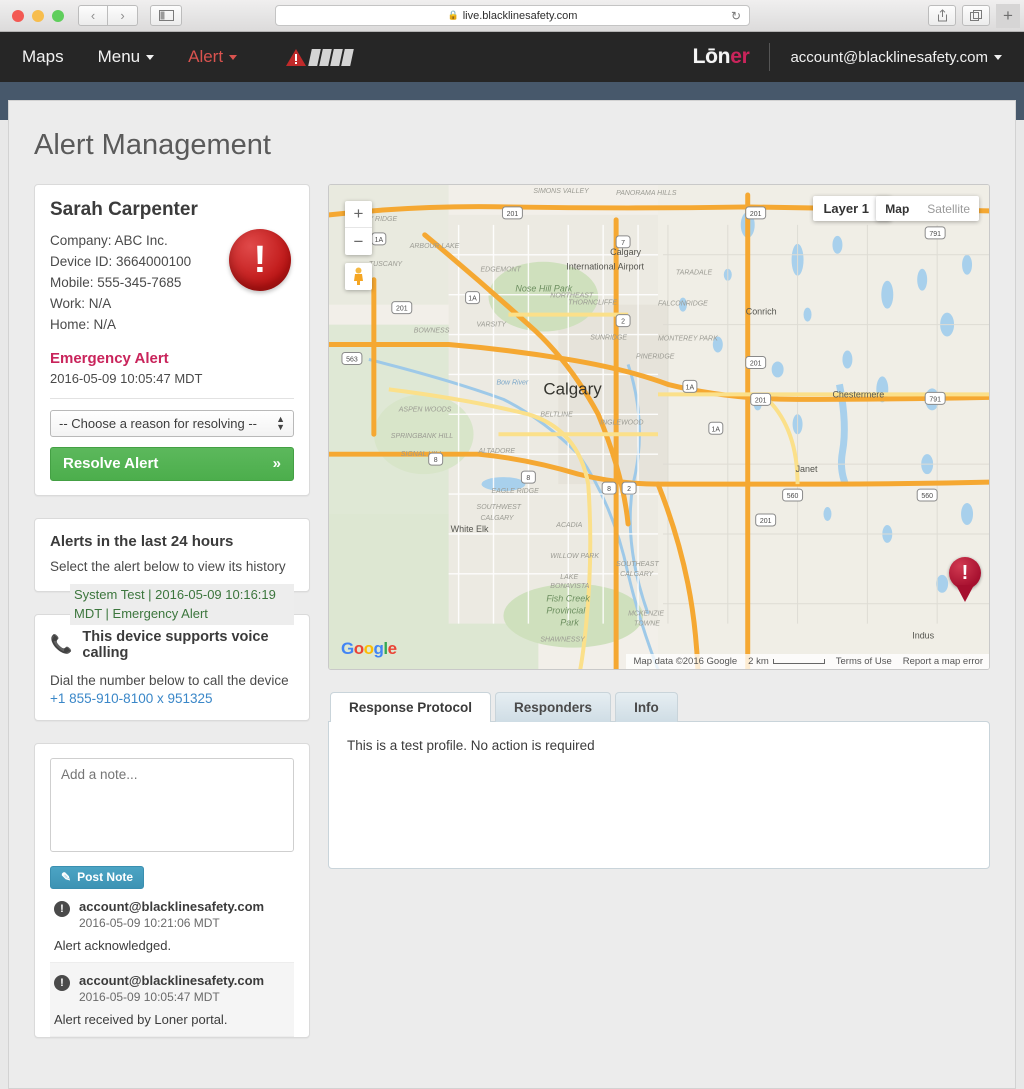 This screenshot has height=1089, width=1024. What do you see at coordinates (637, 564) in the screenshot?
I see `map-label: SOUTHEAST` at bounding box center [637, 564].